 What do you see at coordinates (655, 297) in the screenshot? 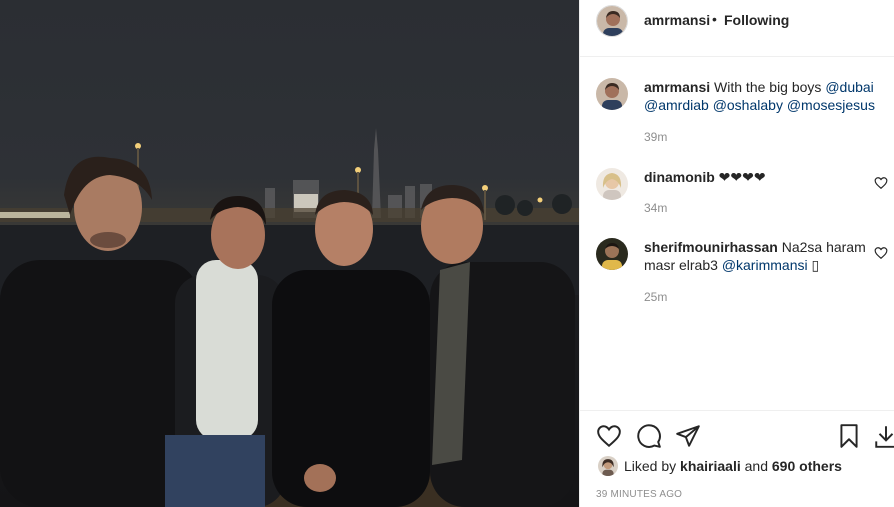
I see `comment-time: 25m` at bounding box center [655, 297].